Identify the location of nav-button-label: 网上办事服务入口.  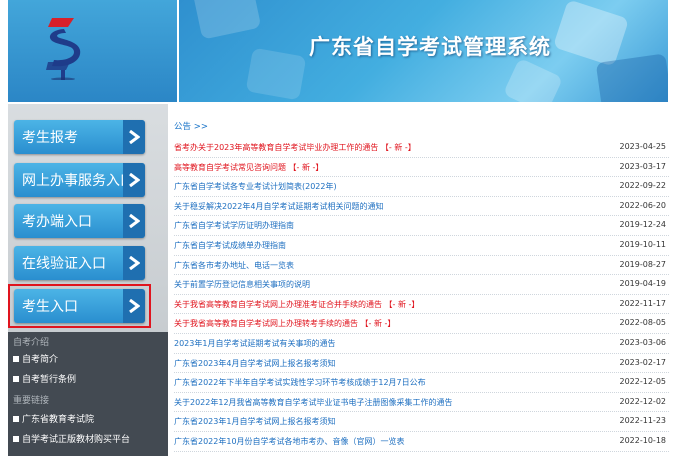
(78, 181).